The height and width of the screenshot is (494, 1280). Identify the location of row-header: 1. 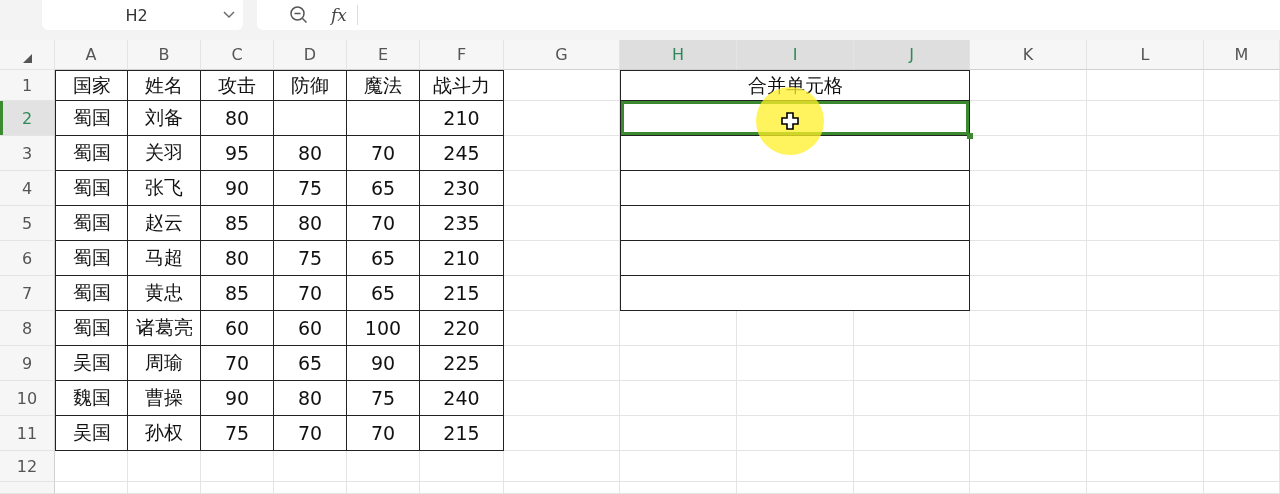
(27, 85).